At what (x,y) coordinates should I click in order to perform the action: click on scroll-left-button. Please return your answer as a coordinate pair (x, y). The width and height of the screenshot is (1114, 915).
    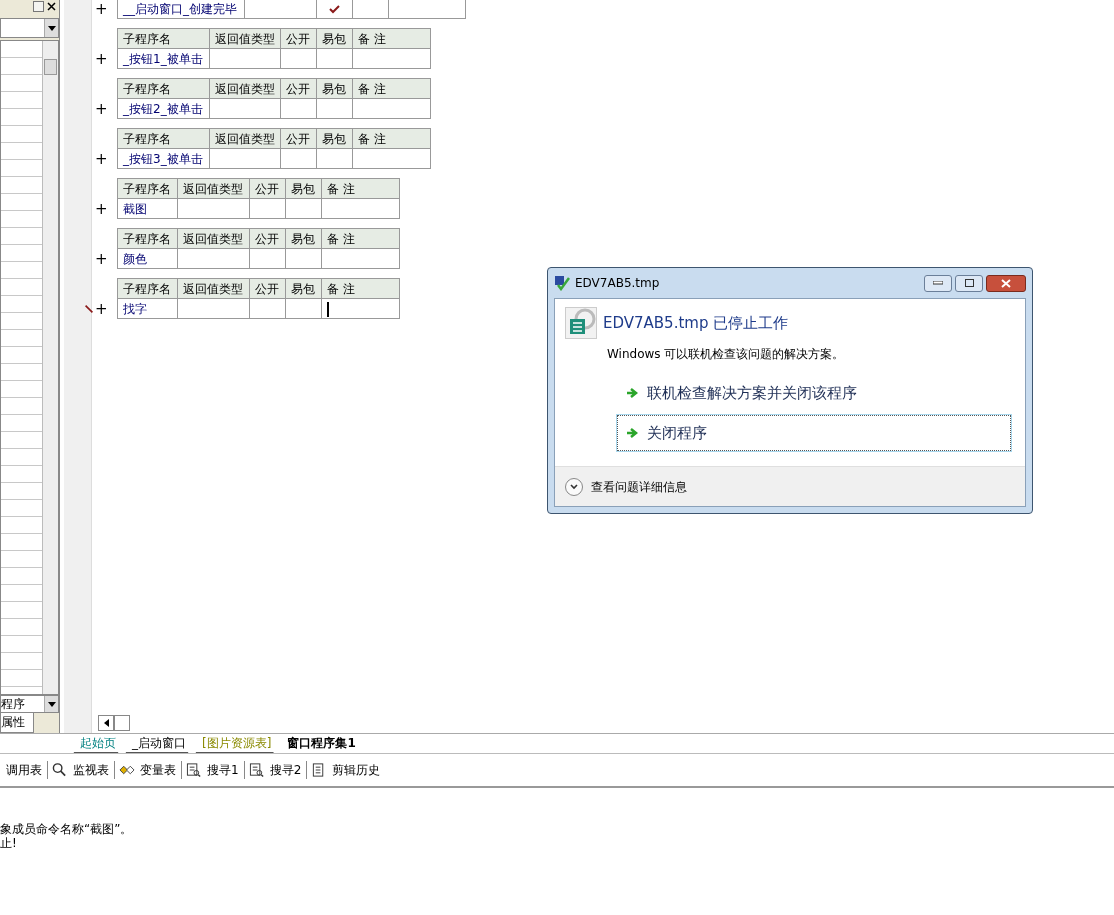
    Looking at the image, I should click on (106, 723).